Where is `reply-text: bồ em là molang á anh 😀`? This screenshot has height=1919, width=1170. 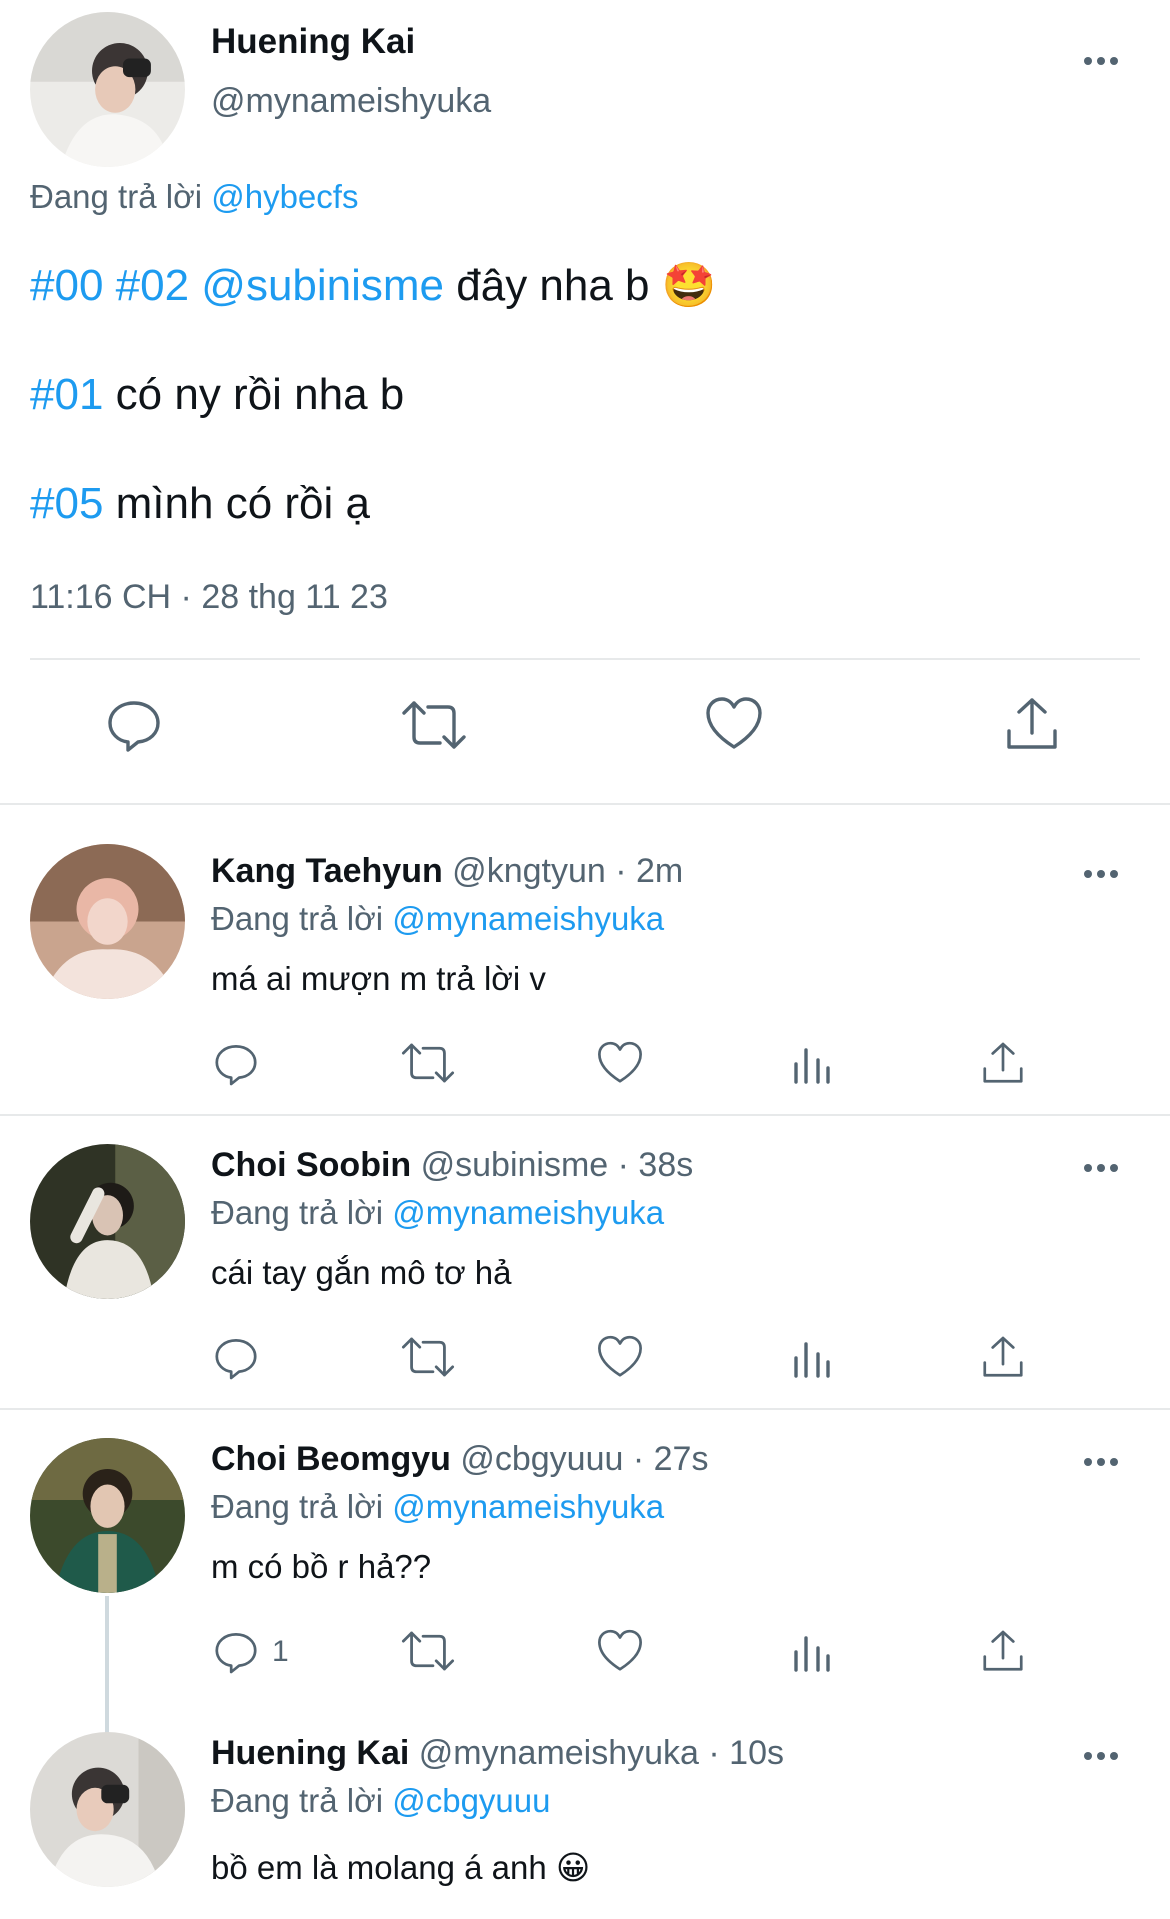 reply-text: bồ em là molang á anh 😀 is located at coordinates (400, 1867).